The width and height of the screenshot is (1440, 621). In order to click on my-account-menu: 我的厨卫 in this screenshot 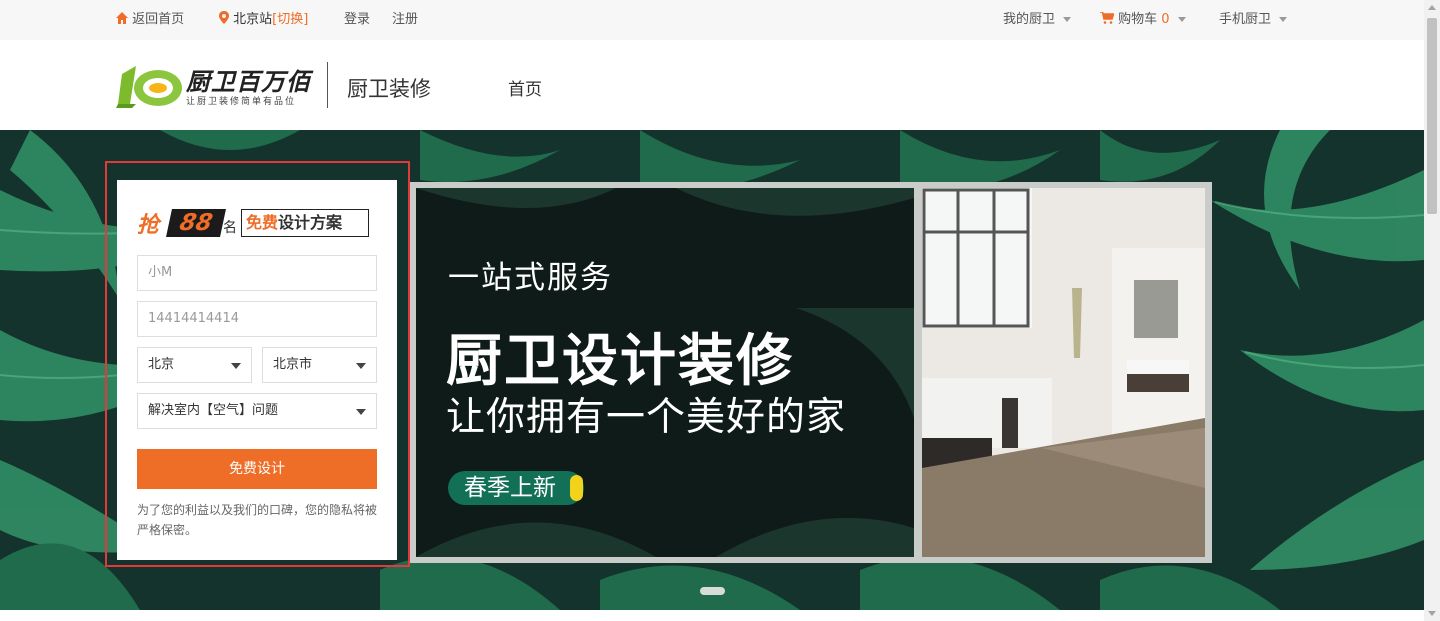, I will do `click(1037, 20)`.